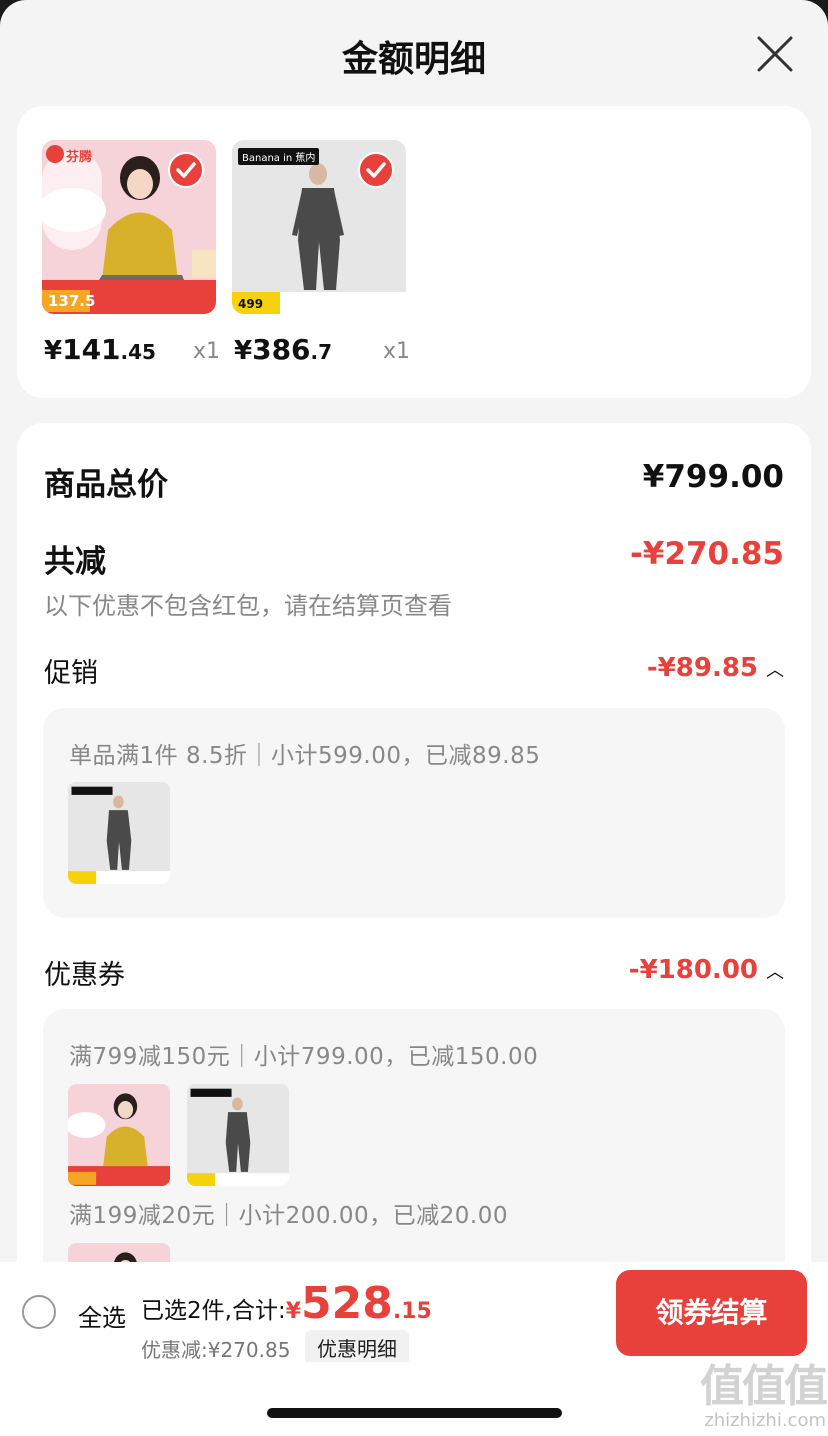 This screenshot has width=828, height=1436. Describe the element at coordinates (79, 157) in the screenshot. I see `brand-logo: 芬腾` at that location.